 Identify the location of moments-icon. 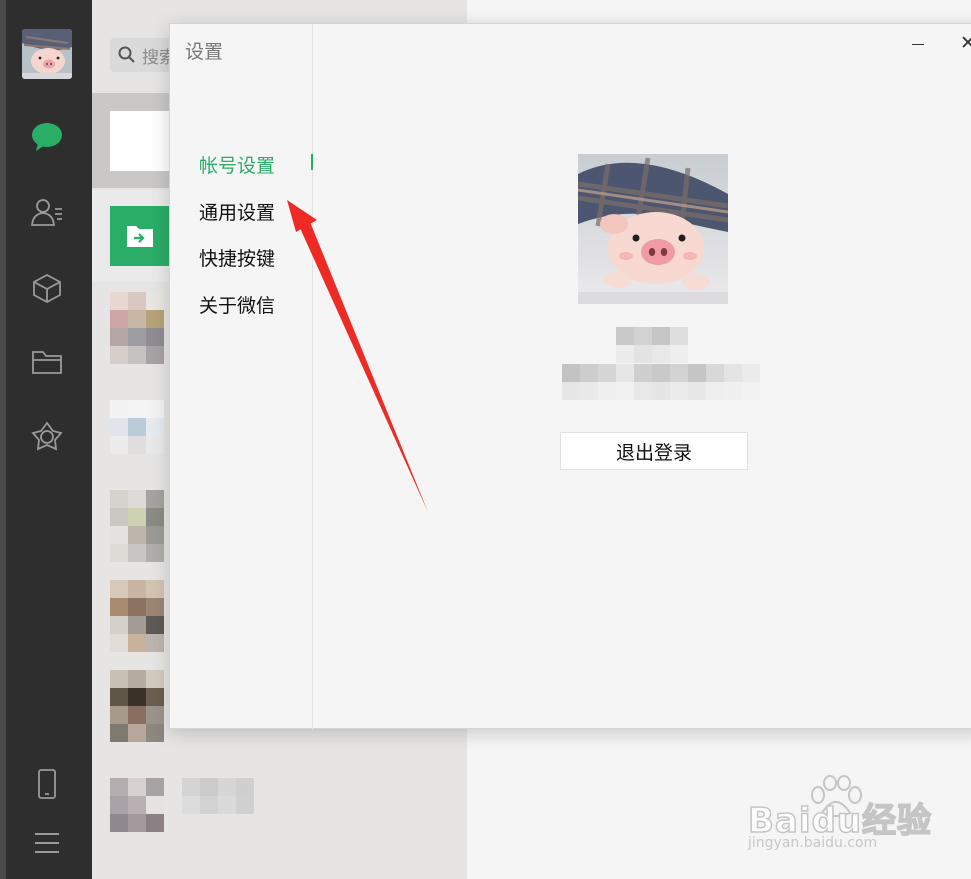
(47, 437).